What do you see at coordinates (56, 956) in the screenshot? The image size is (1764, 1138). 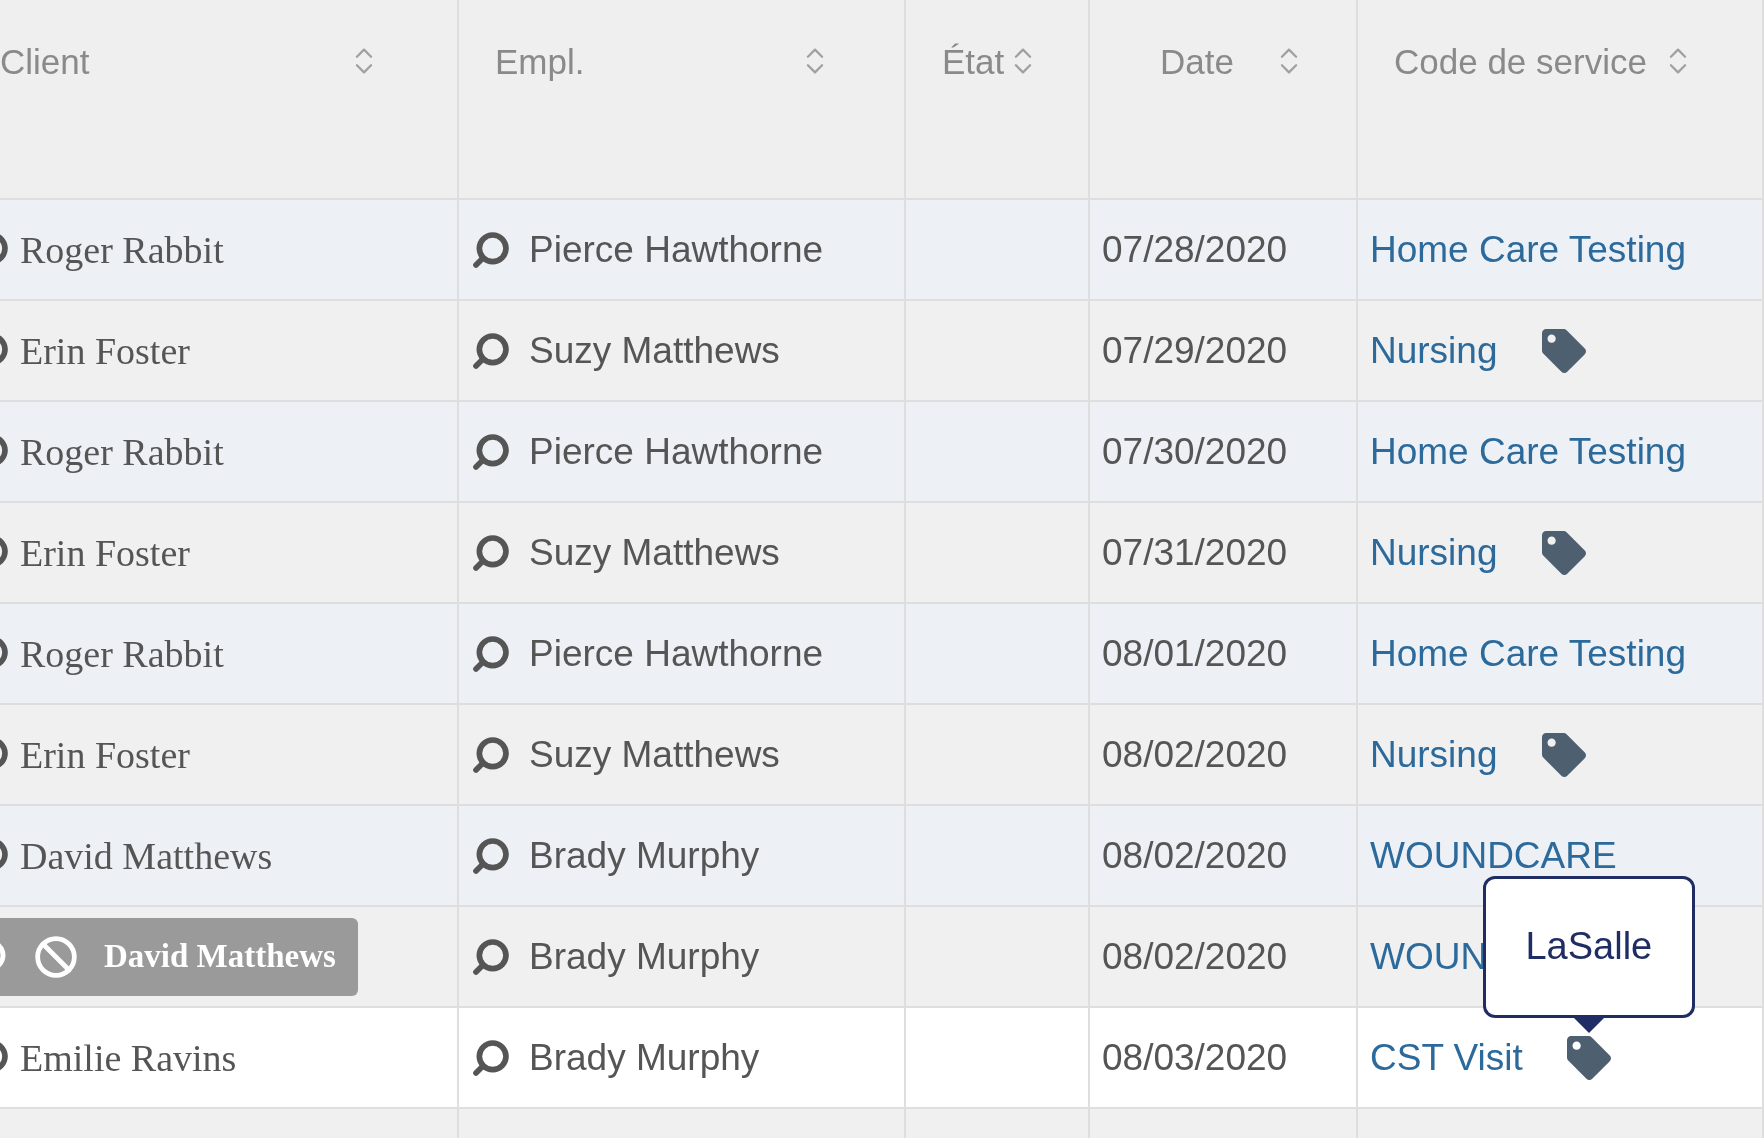 I see `ban-icon` at bounding box center [56, 956].